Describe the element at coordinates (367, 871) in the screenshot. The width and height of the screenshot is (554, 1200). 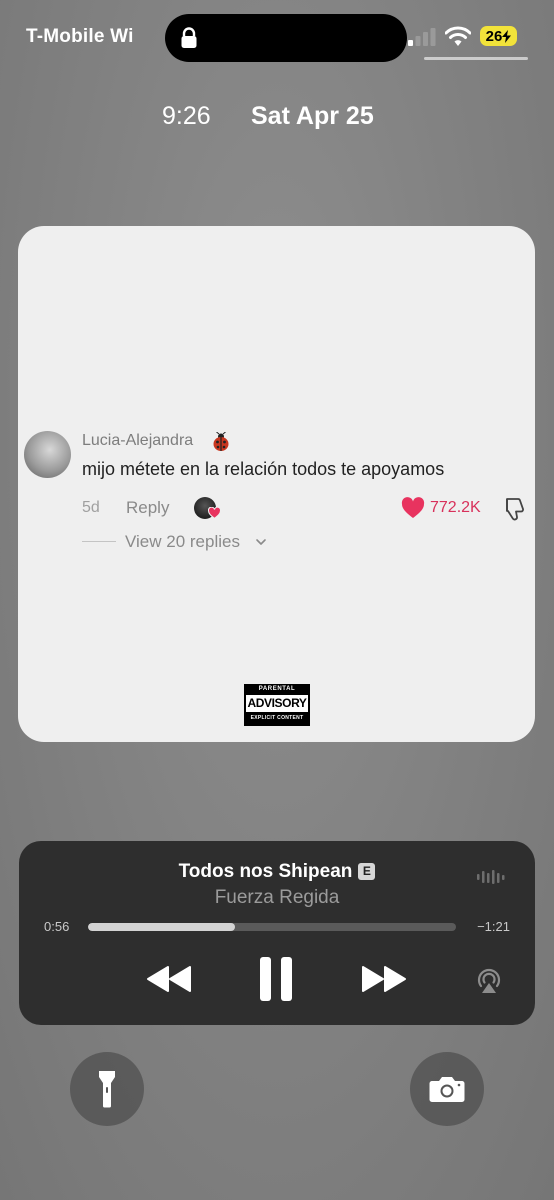
I see `explicit-badge: E` at that location.